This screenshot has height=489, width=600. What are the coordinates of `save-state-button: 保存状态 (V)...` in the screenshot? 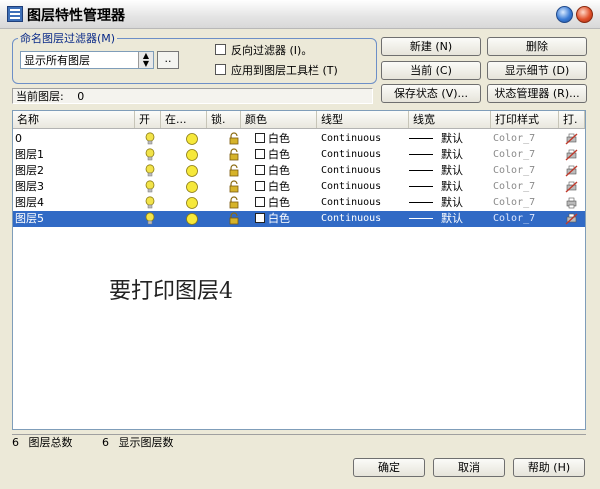 It's located at (431, 93).